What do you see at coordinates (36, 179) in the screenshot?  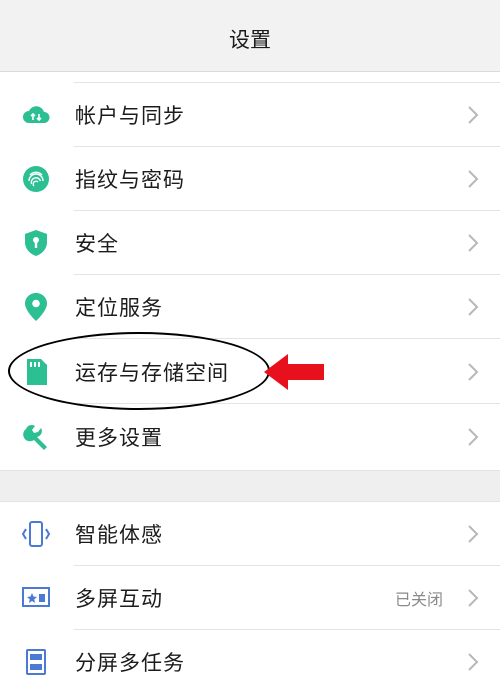 I see `fingerprint-icon` at bounding box center [36, 179].